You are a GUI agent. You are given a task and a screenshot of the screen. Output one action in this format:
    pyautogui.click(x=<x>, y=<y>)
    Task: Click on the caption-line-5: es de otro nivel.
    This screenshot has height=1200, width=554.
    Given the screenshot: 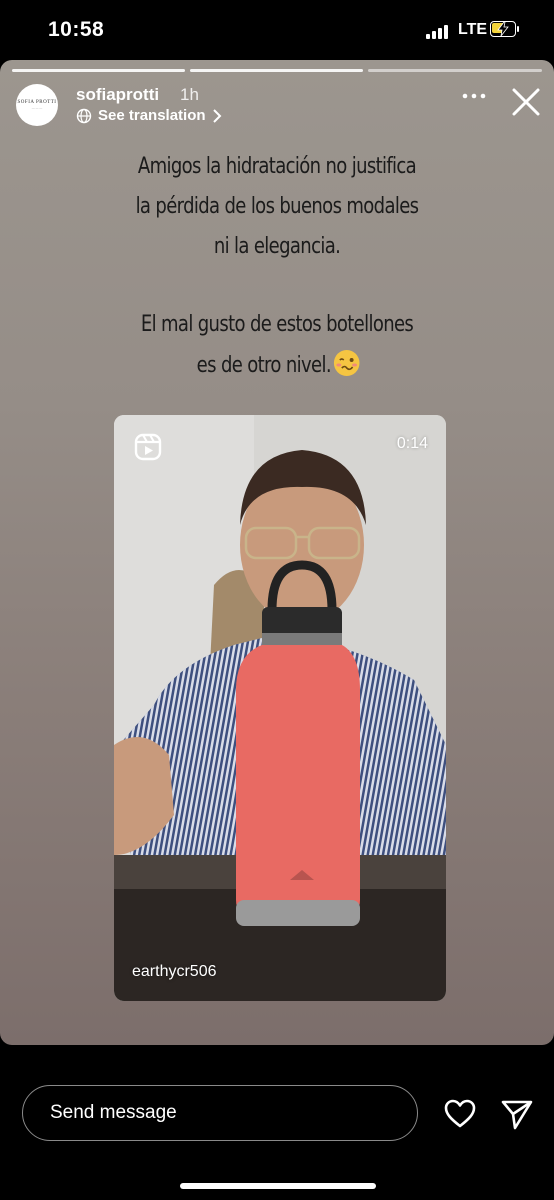 What is the action you would take?
    pyautogui.click(x=264, y=365)
    